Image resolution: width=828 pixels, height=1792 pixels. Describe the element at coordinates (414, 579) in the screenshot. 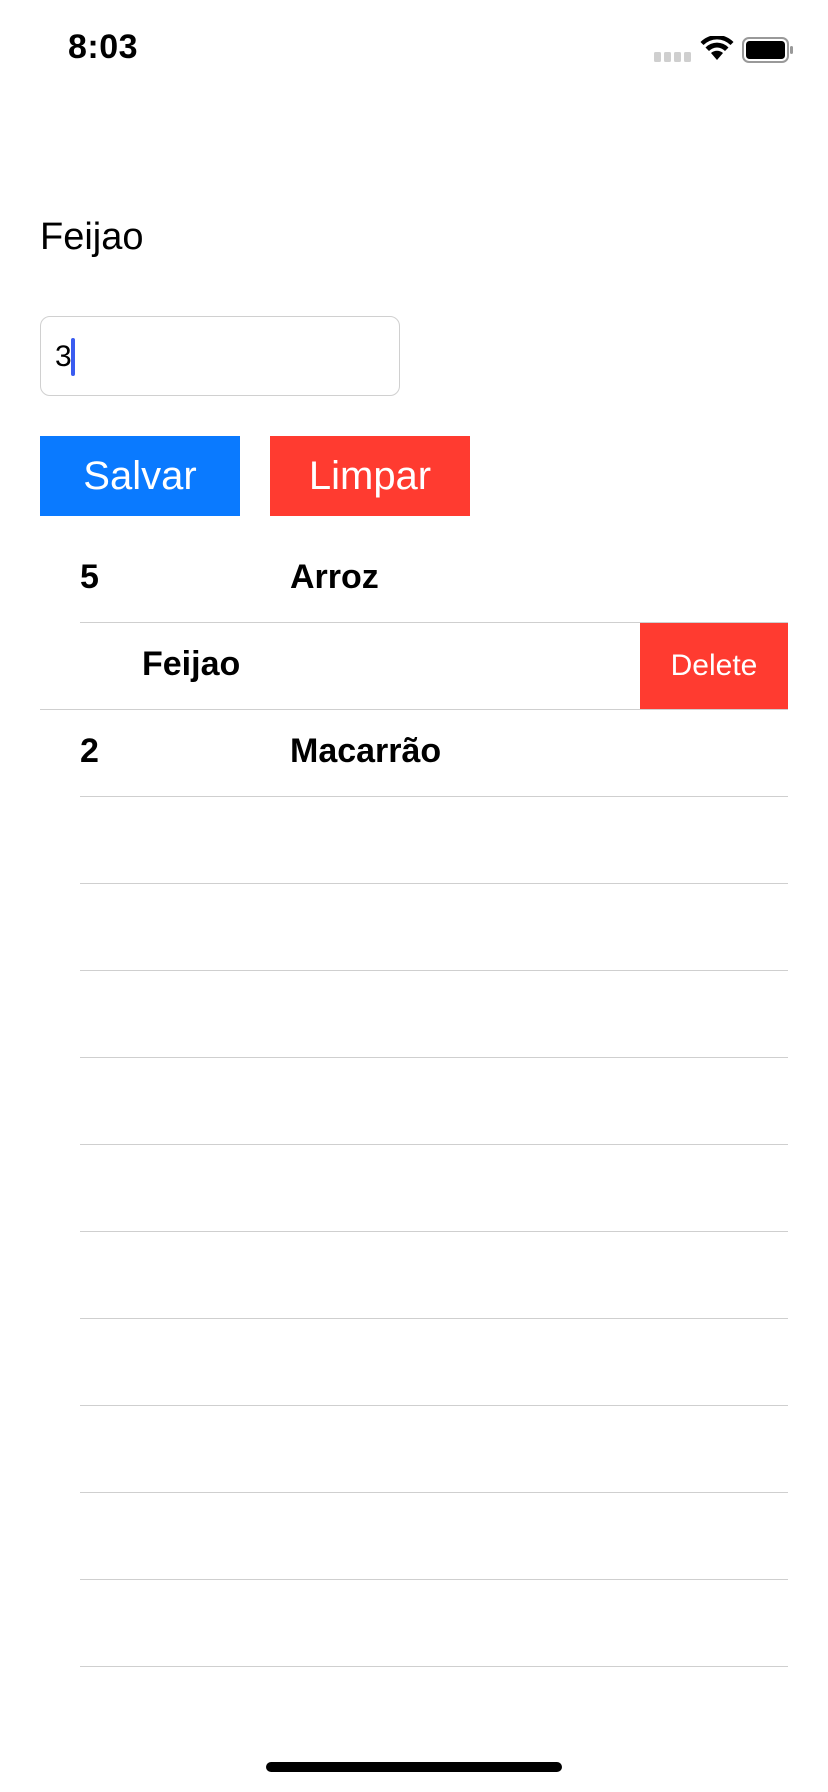

I see `table-row: 5 Arroz` at that location.